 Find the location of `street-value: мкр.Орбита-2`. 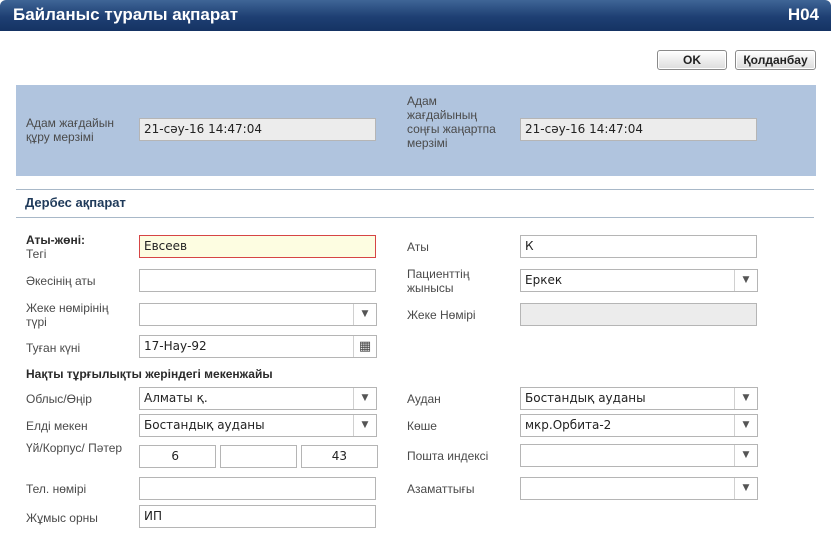

street-value: мкр.Орбита-2 is located at coordinates (568, 425).